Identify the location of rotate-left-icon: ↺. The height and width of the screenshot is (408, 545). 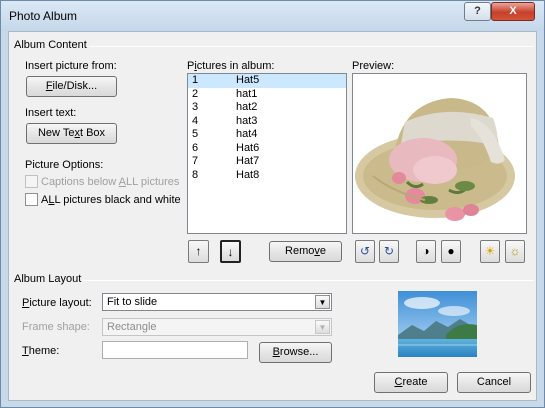
(365, 251).